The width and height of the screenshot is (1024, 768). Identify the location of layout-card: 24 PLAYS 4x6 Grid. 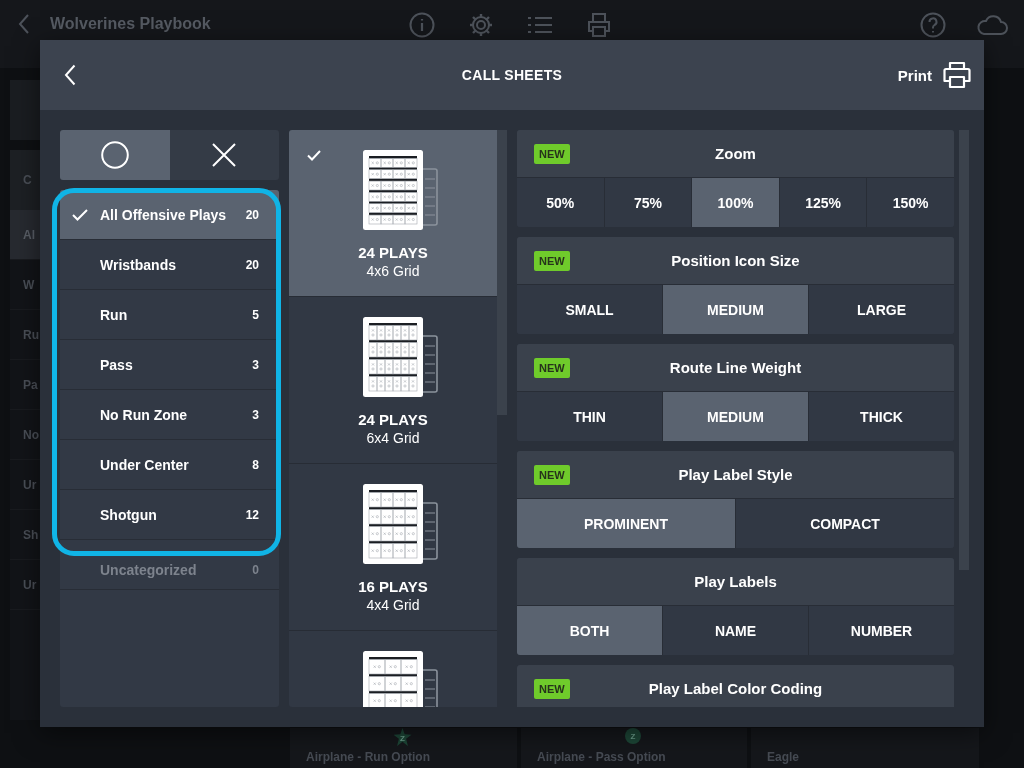
(393, 213).